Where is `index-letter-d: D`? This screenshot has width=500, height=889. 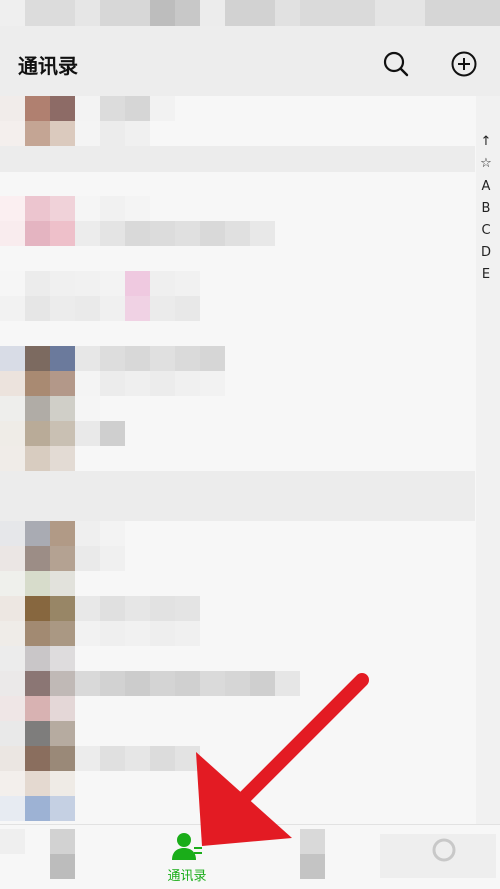
index-letter-d: D is located at coordinates (486, 252).